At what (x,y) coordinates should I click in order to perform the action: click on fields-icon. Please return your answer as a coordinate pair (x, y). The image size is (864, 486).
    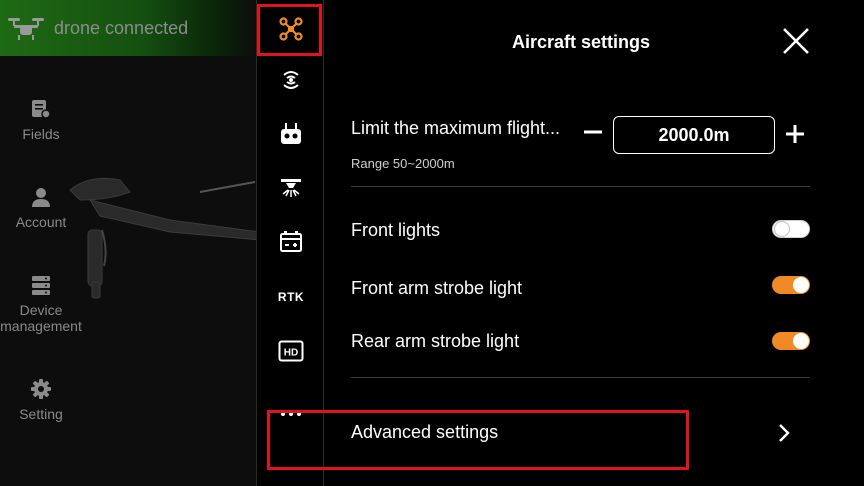
    Looking at the image, I should click on (41, 109).